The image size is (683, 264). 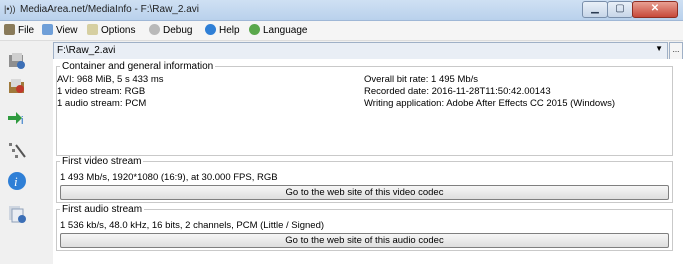 I want to click on menu-file-label: File, so click(x=26, y=30).